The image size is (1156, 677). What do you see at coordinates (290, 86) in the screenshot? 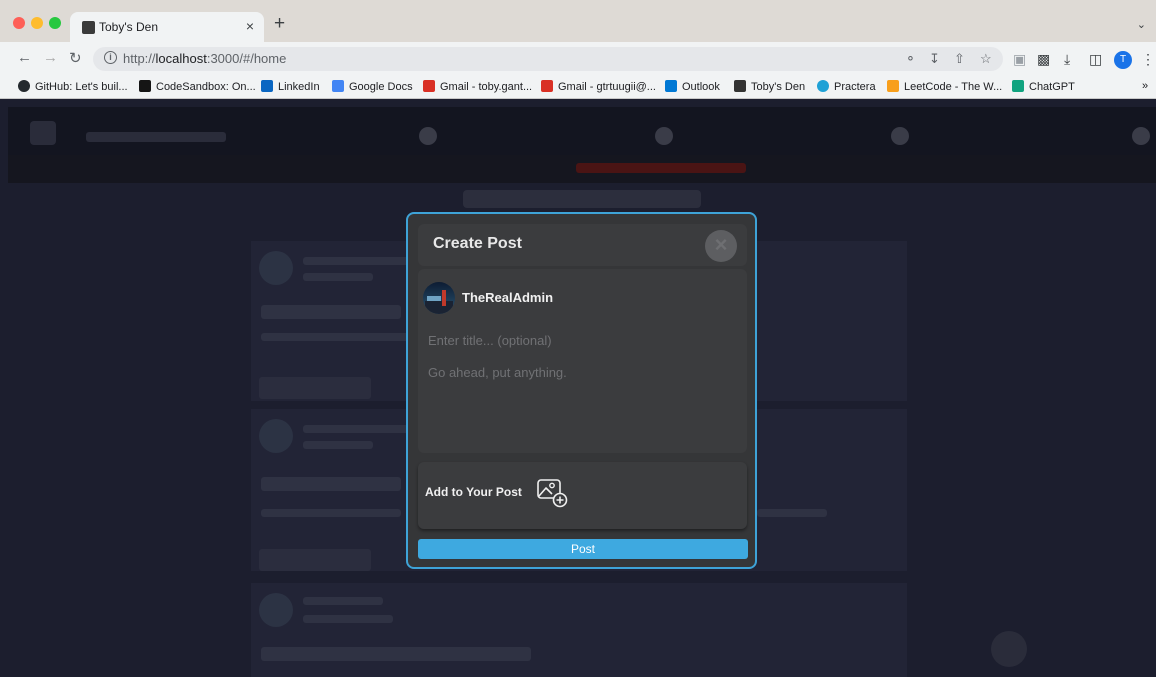
I see `bookmark-linkedin: LinkedIn` at bounding box center [290, 86].